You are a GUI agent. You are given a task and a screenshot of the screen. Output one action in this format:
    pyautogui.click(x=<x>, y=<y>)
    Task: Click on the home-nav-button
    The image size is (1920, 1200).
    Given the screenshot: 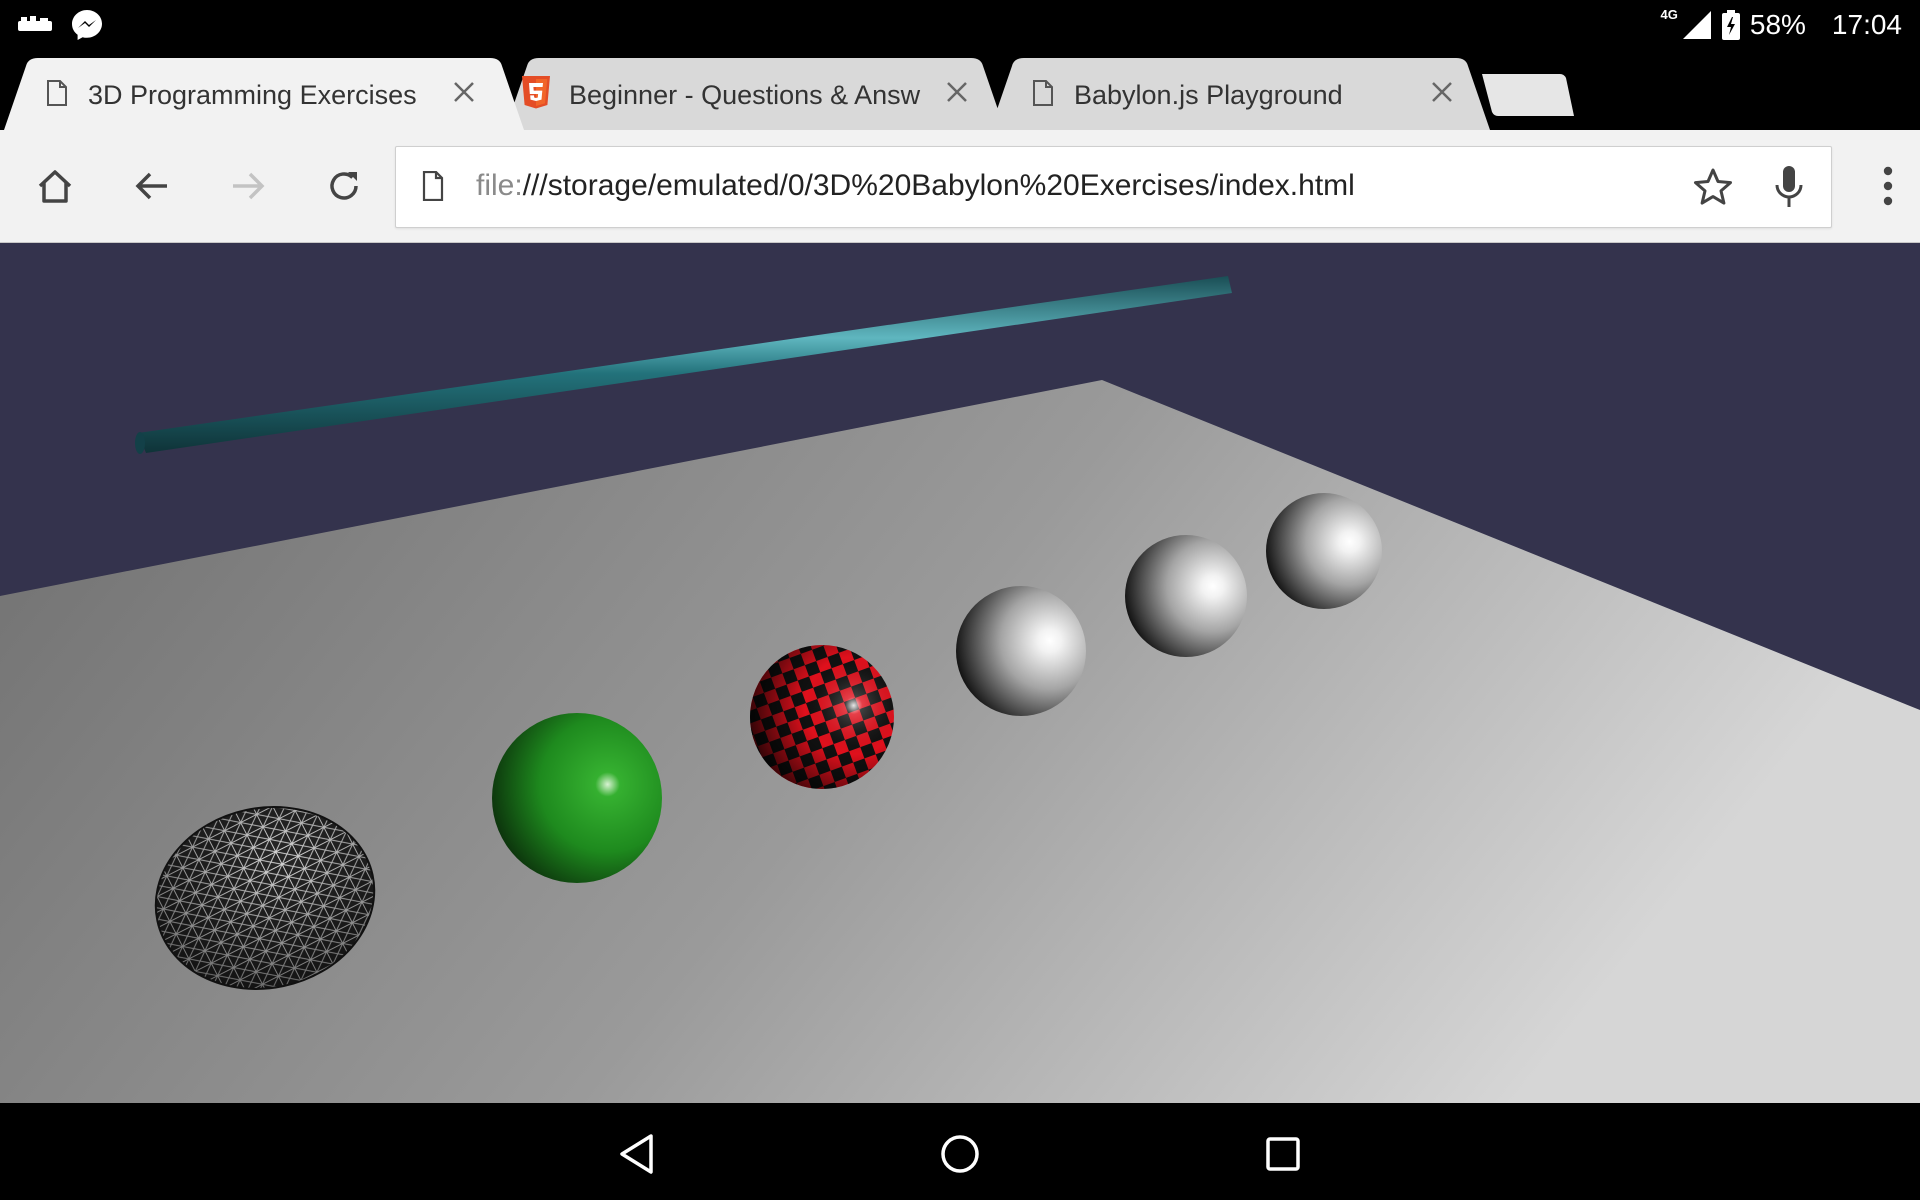 What is the action you would take?
    pyautogui.click(x=960, y=1154)
    